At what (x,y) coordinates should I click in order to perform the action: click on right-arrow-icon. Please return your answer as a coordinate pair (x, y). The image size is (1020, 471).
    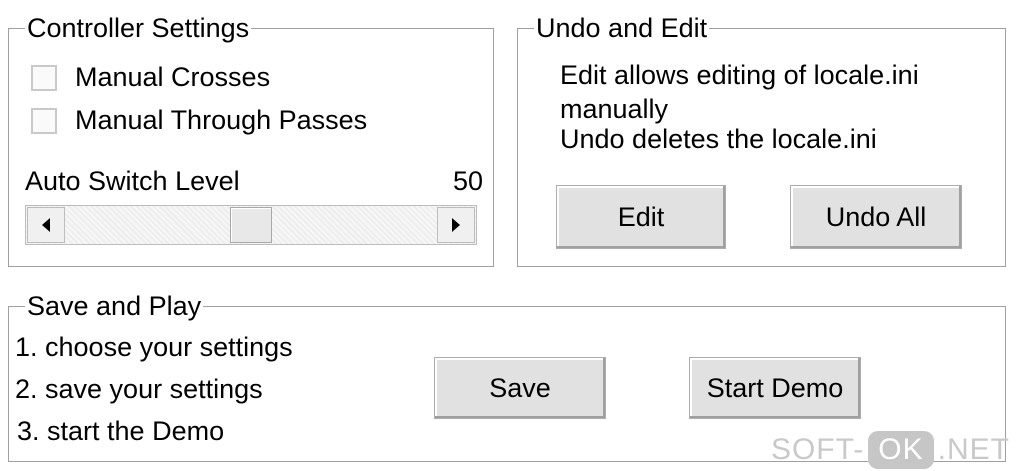
    Looking at the image, I should click on (456, 225).